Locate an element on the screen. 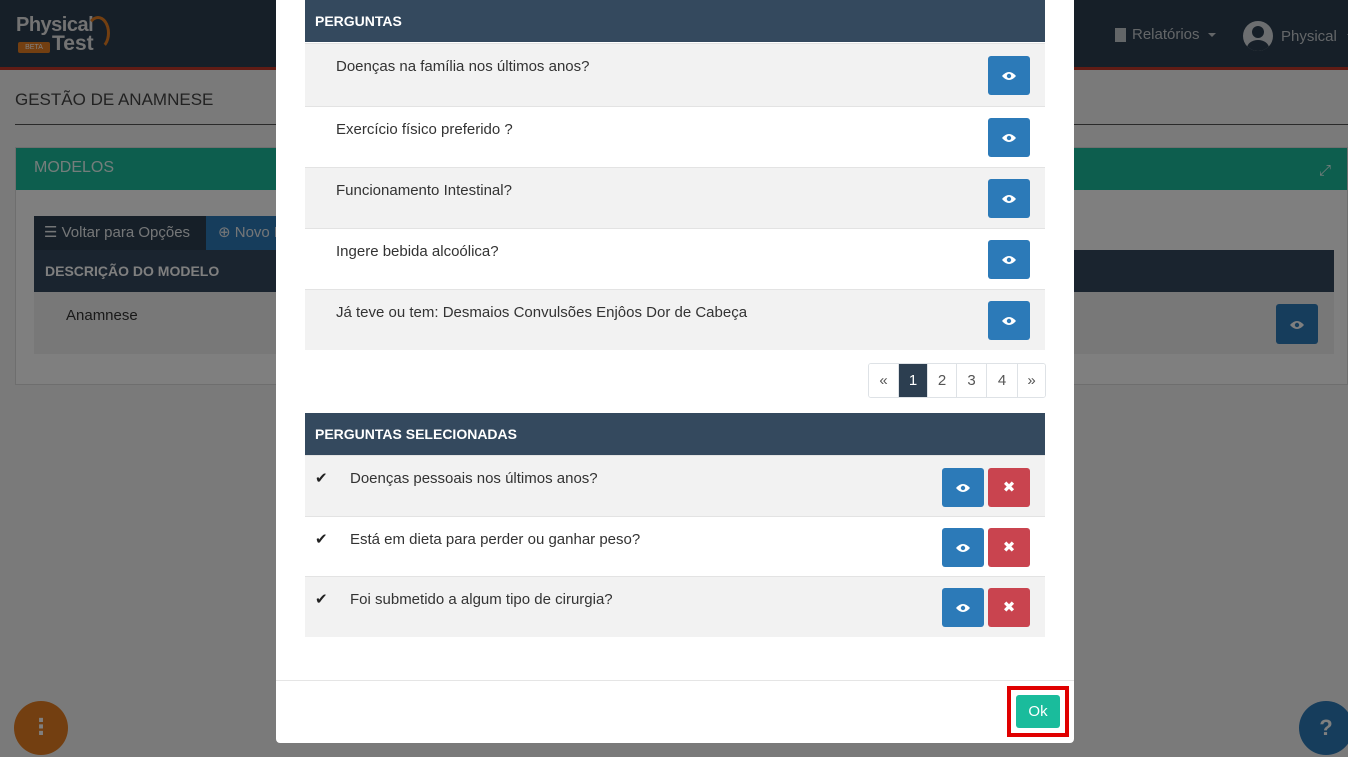  pagination-page-3: 3 is located at coordinates (971, 380).